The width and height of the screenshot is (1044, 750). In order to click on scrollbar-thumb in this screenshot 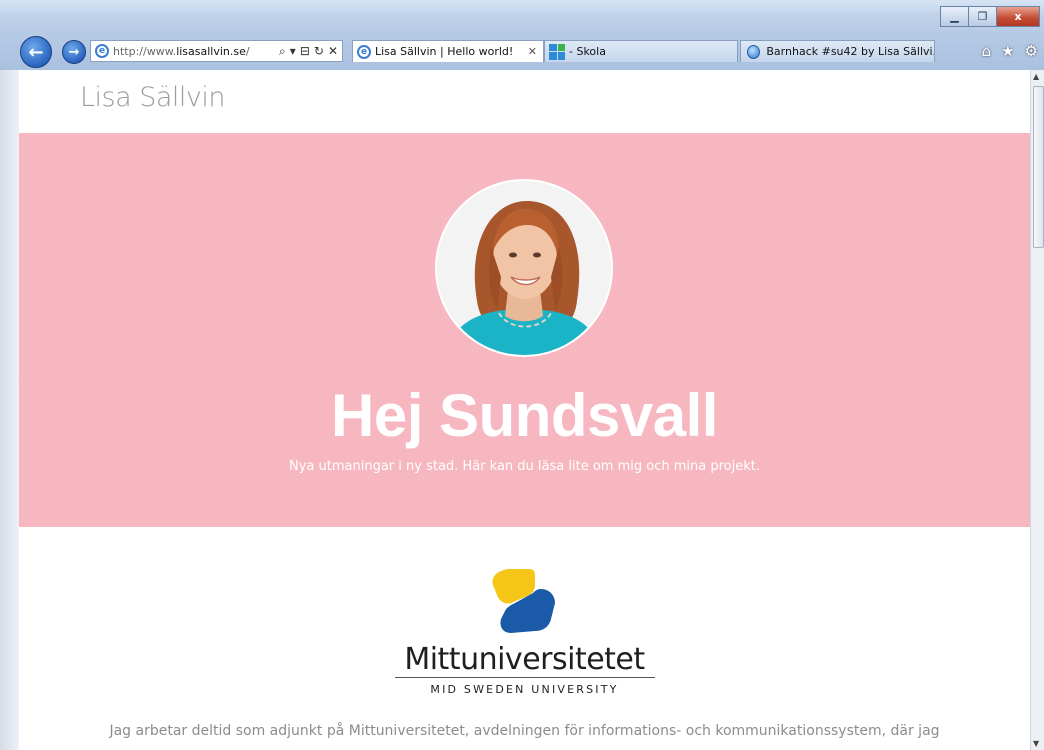, I will do `click(1038, 167)`.